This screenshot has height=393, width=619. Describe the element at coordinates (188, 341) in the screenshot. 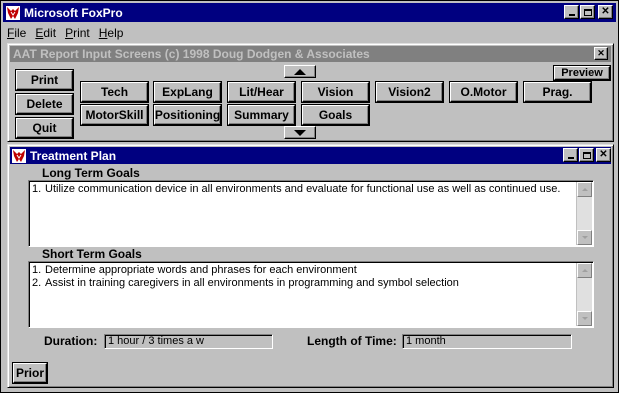

I see `duration-field: 1 hour / 3 times a w` at that location.